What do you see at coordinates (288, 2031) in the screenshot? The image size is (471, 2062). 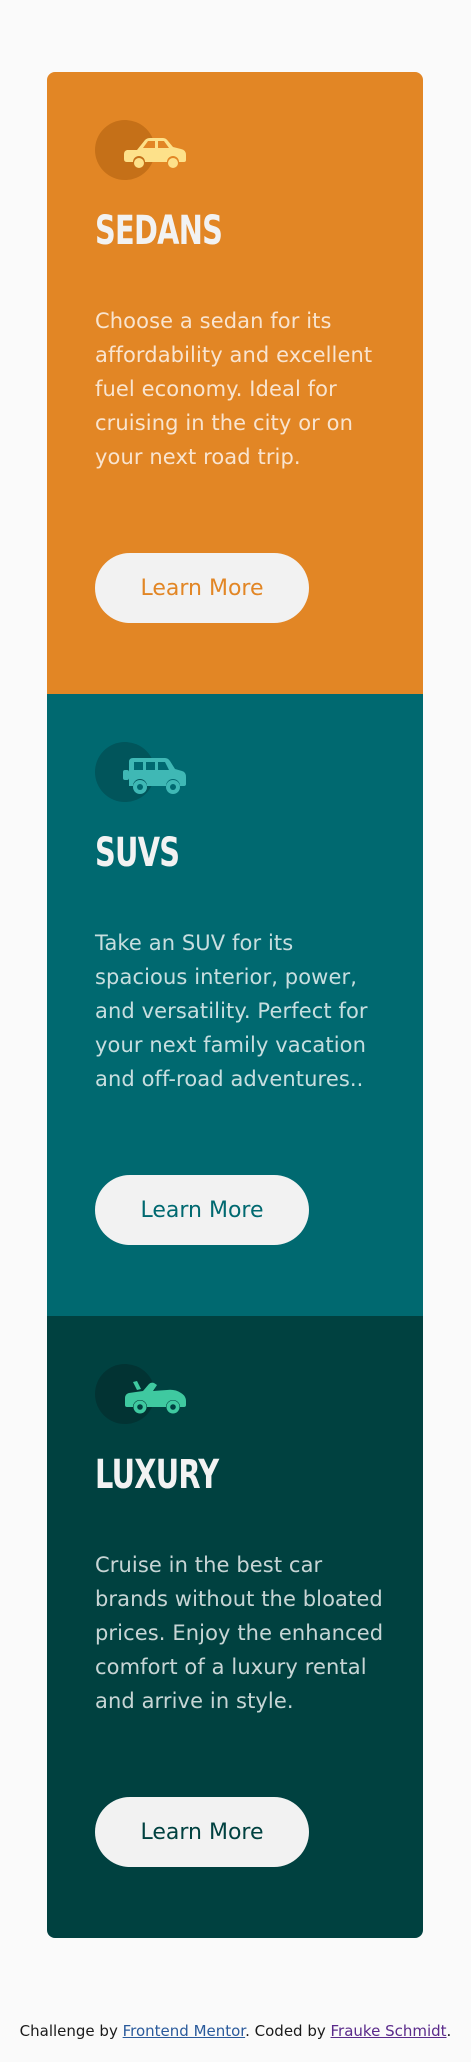 I see `attribution-middle: . Coded by` at bounding box center [288, 2031].